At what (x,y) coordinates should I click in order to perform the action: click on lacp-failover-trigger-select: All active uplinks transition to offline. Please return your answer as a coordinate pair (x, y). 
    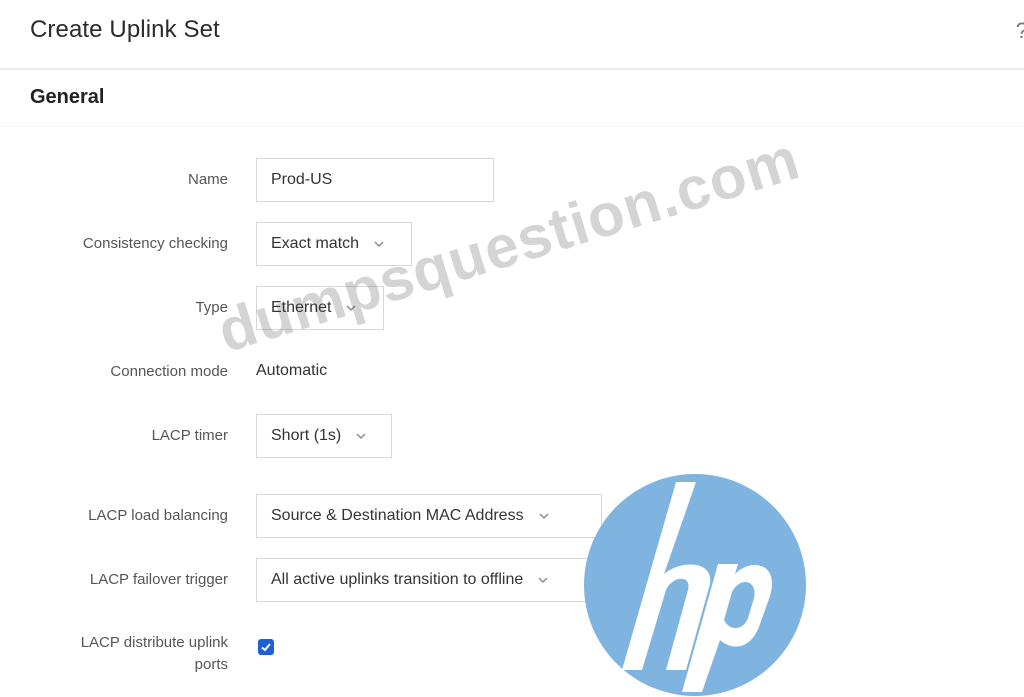
    Looking at the image, I should click on (433, 580).